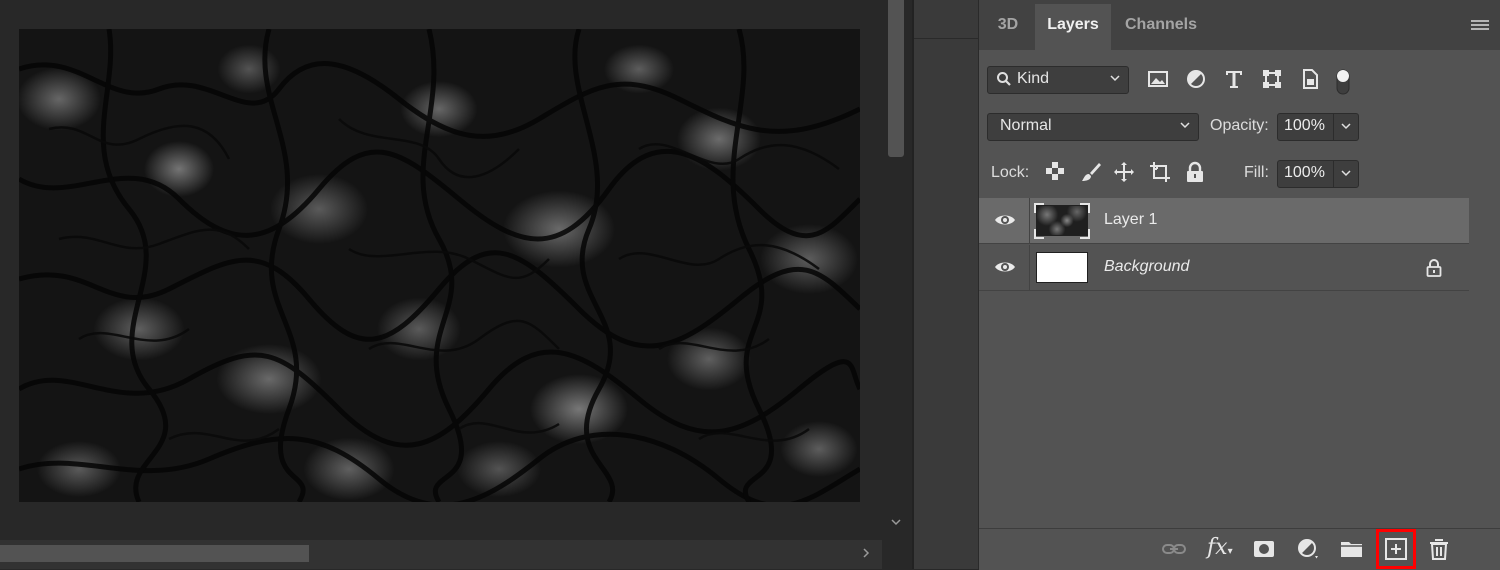 This screenshot has height=570, width=1500. I want to click on fill-field: 100%, so click(1318, 174).